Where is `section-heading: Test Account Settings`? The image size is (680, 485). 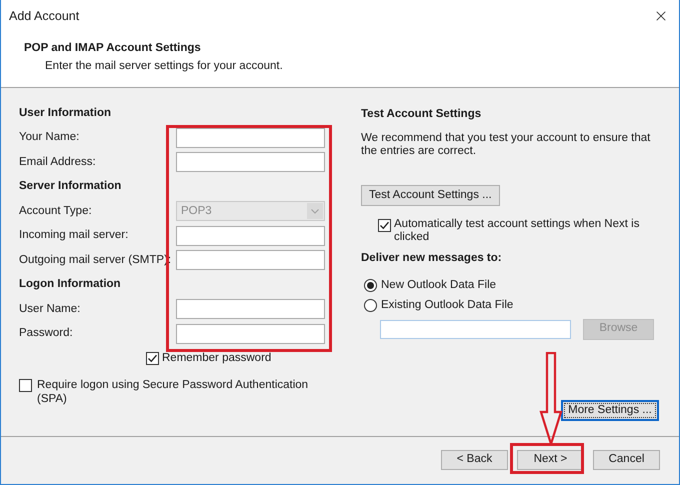 section-heading: Test Account Settings is located at coordinates (421, 114).